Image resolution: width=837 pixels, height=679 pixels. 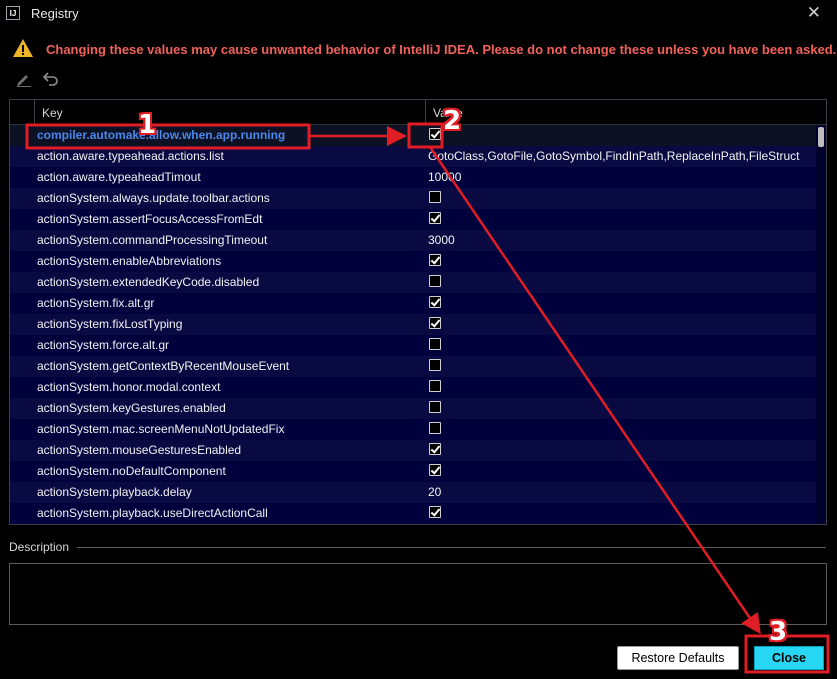 I want to click on registry-key: action.aware.typeahead.actions.list, so click(x=130, y=156).